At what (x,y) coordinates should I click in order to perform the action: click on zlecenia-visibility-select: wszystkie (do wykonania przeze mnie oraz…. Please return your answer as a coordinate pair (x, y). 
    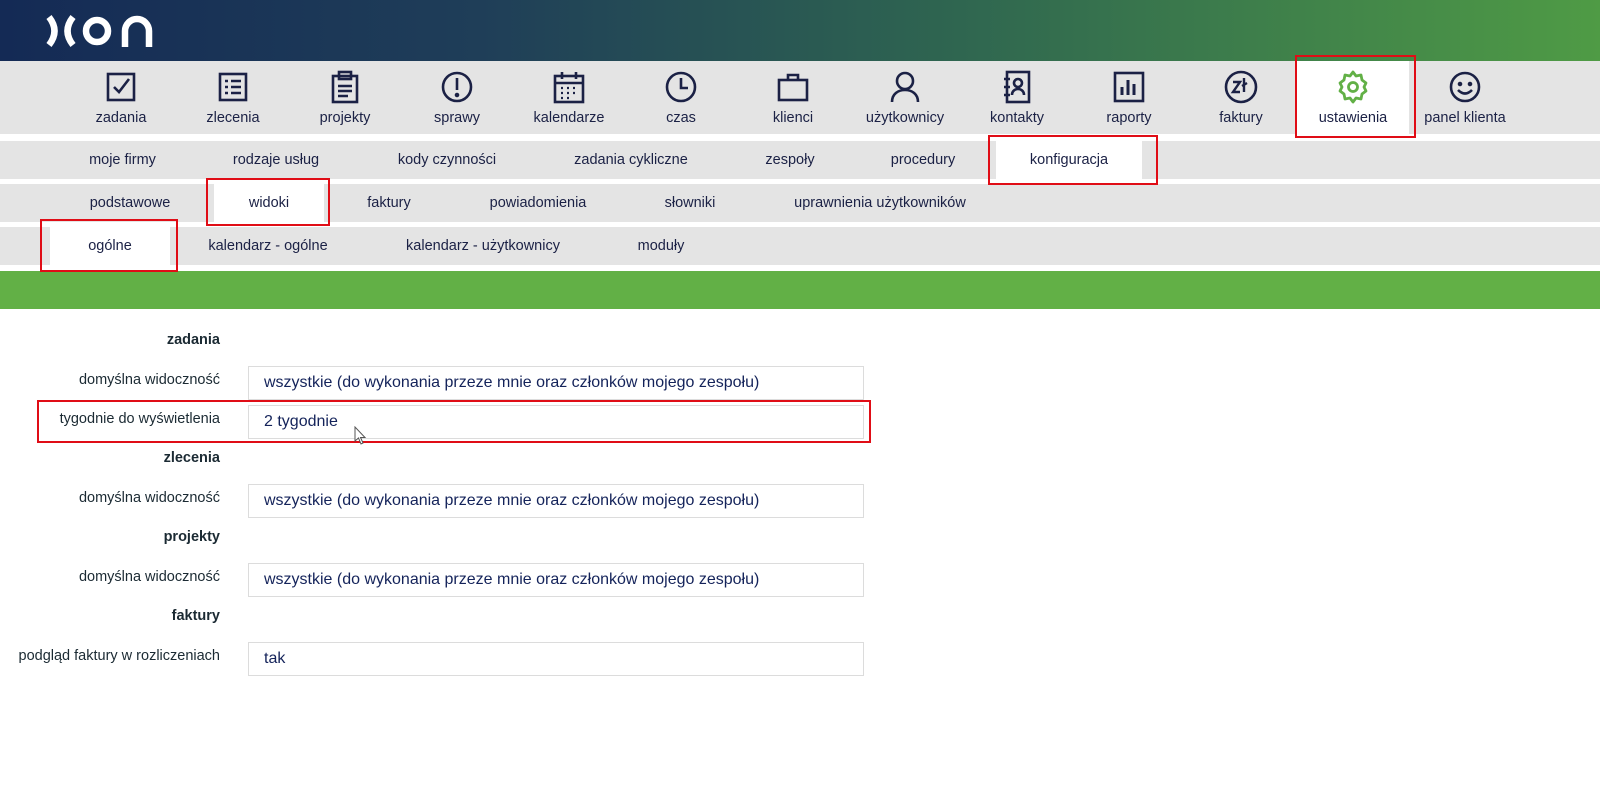
    Looking at the image, I should click on (556, 501).